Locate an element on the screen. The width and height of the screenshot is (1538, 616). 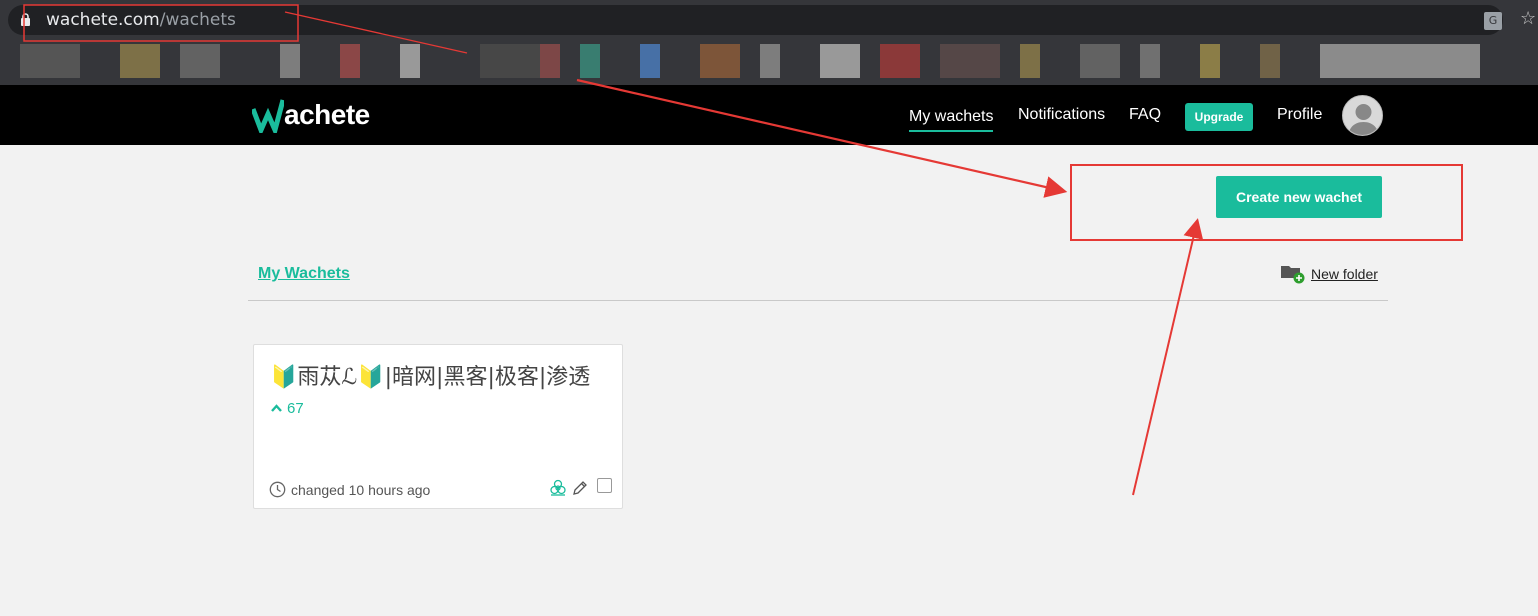
caret-up-icon is located at coordinates (276, 408).